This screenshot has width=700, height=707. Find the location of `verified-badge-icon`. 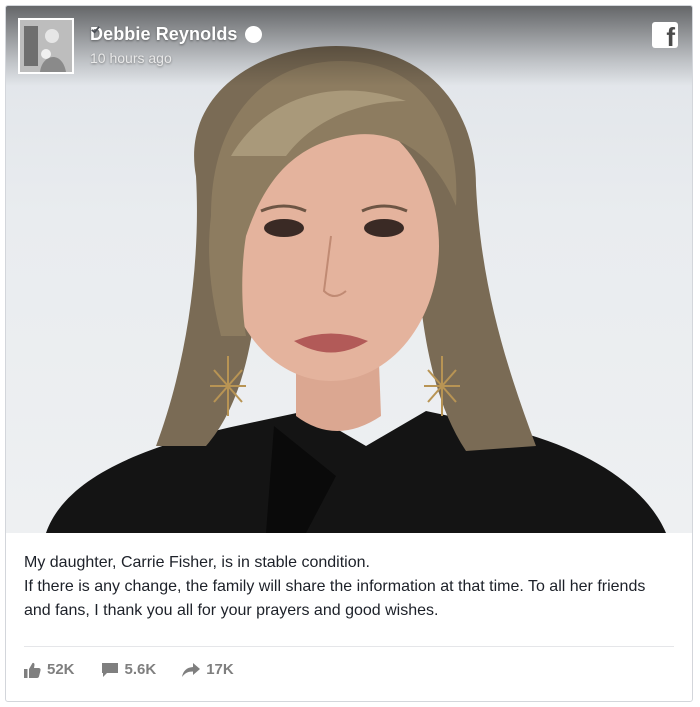

verified-badge-icon is located at coordinates (176, 34).